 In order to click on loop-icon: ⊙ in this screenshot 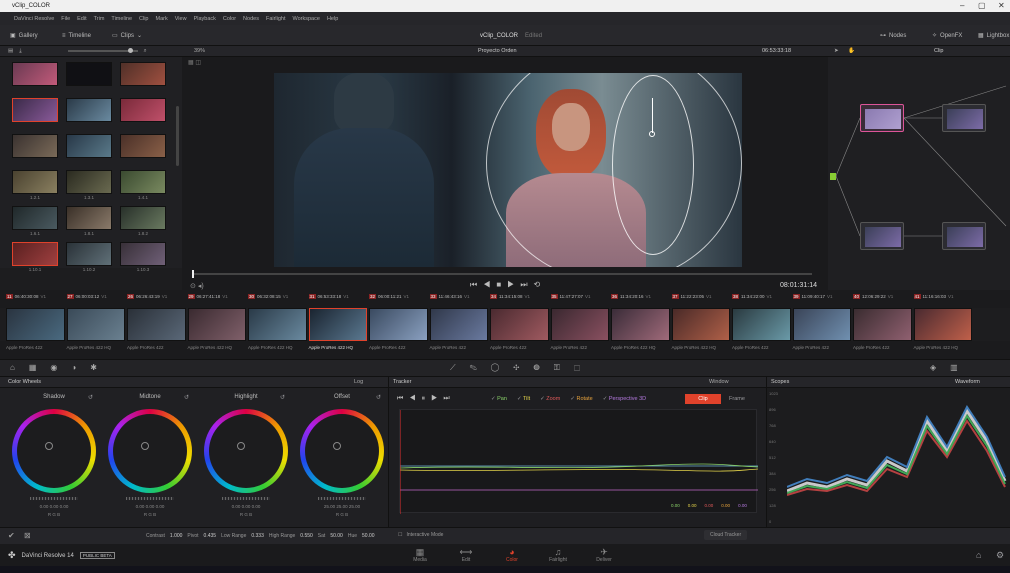, I will do `click(193, 286)`.